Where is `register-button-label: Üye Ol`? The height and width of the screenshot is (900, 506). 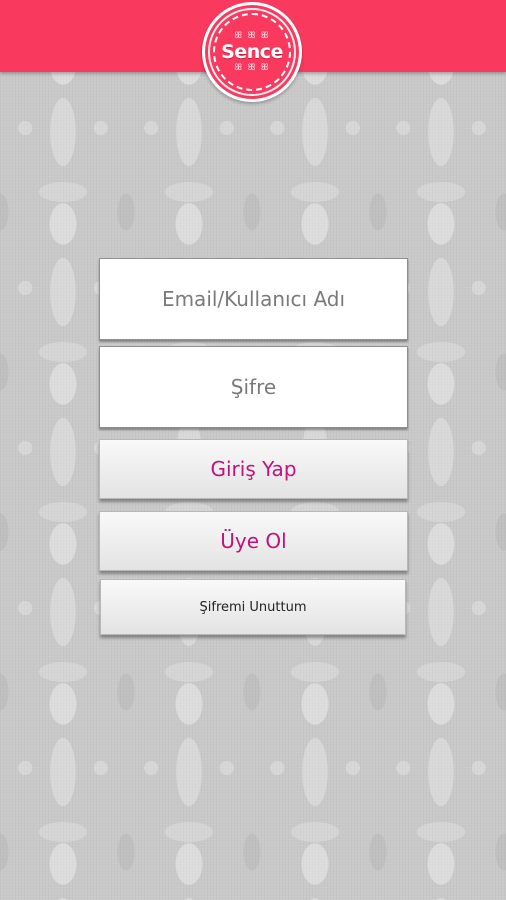
register-button-label: Üye Ol is located at coordinates (253, 541).